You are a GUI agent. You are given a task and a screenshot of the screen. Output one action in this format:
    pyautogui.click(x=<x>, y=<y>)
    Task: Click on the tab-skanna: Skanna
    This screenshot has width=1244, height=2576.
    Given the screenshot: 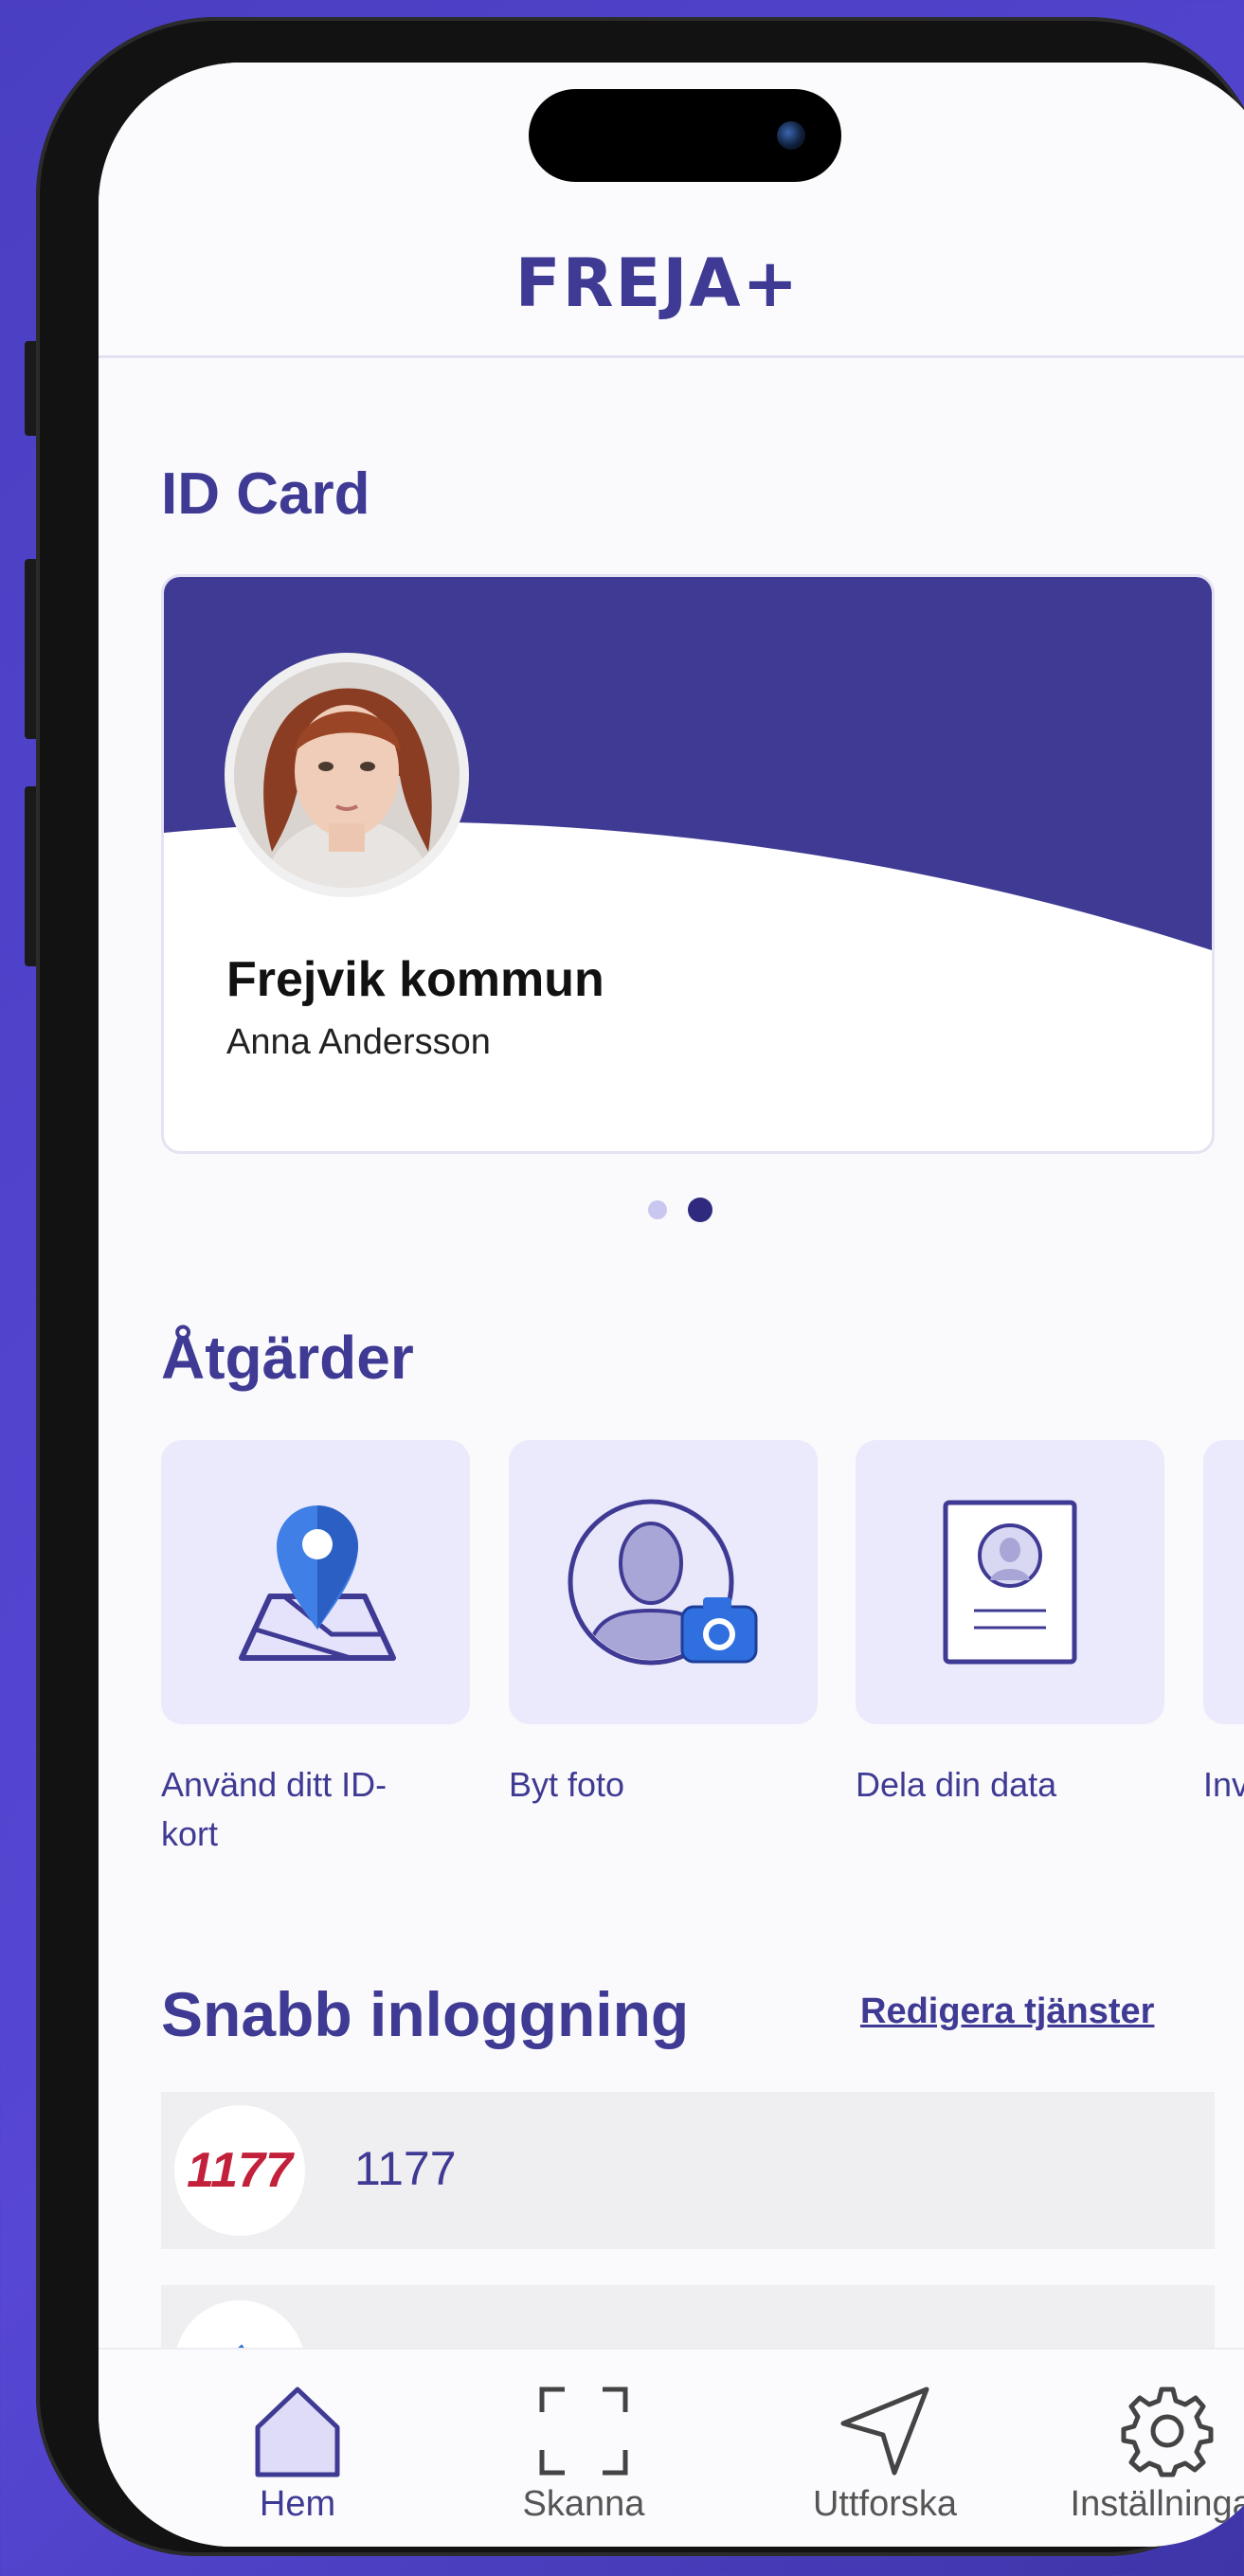 What is the action you would take?
    pyautogui.click(x=584, y=2448)
    